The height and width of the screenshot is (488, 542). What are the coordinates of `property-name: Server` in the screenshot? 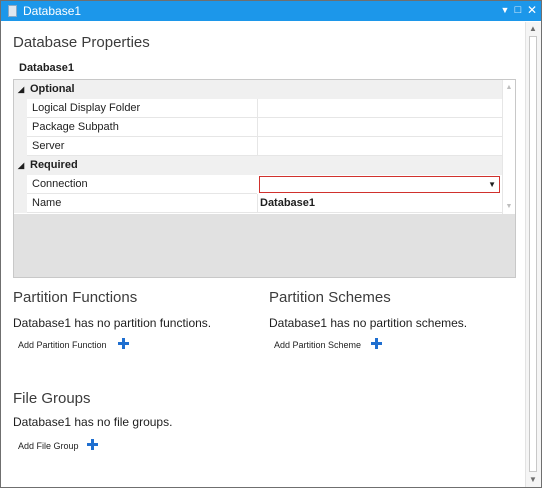 It's located at (48, 146).